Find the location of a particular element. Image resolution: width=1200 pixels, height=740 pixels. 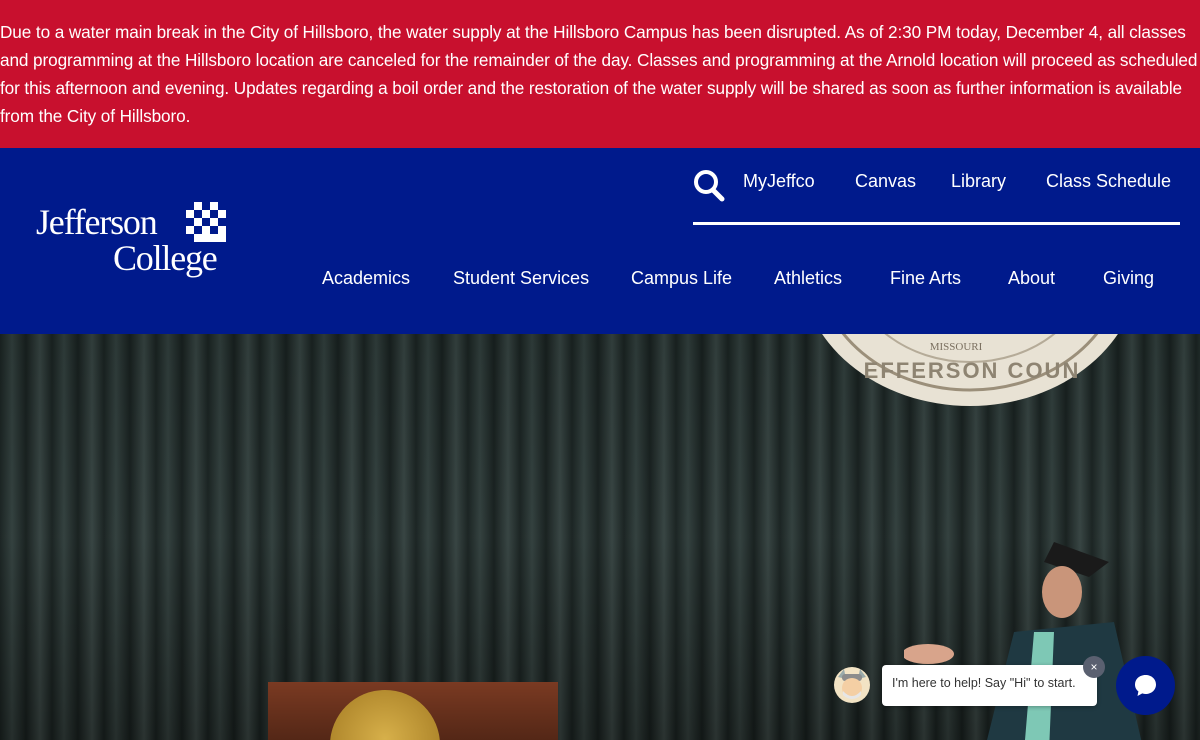

chat-greeting-bubble: I'm here to help! Say "Hi" to start. is located at coordinates (989, 685).